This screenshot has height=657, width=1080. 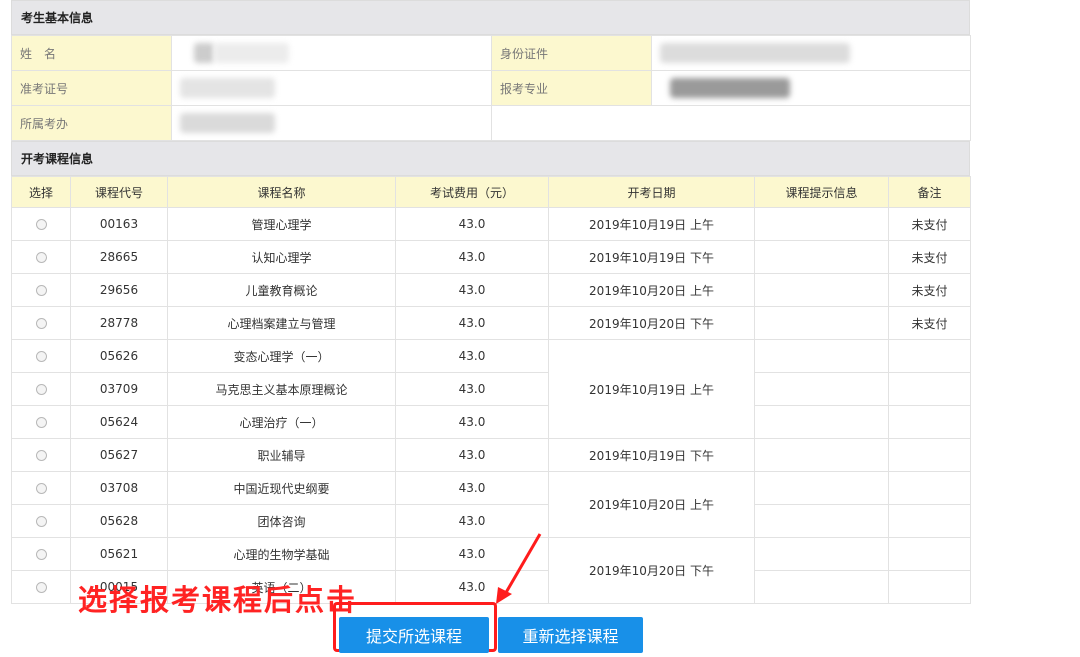 What do you see at coordinates (281, 224) in the screenshot?
I see `course-name: 管理心理学` at bounding box center [281, 224].